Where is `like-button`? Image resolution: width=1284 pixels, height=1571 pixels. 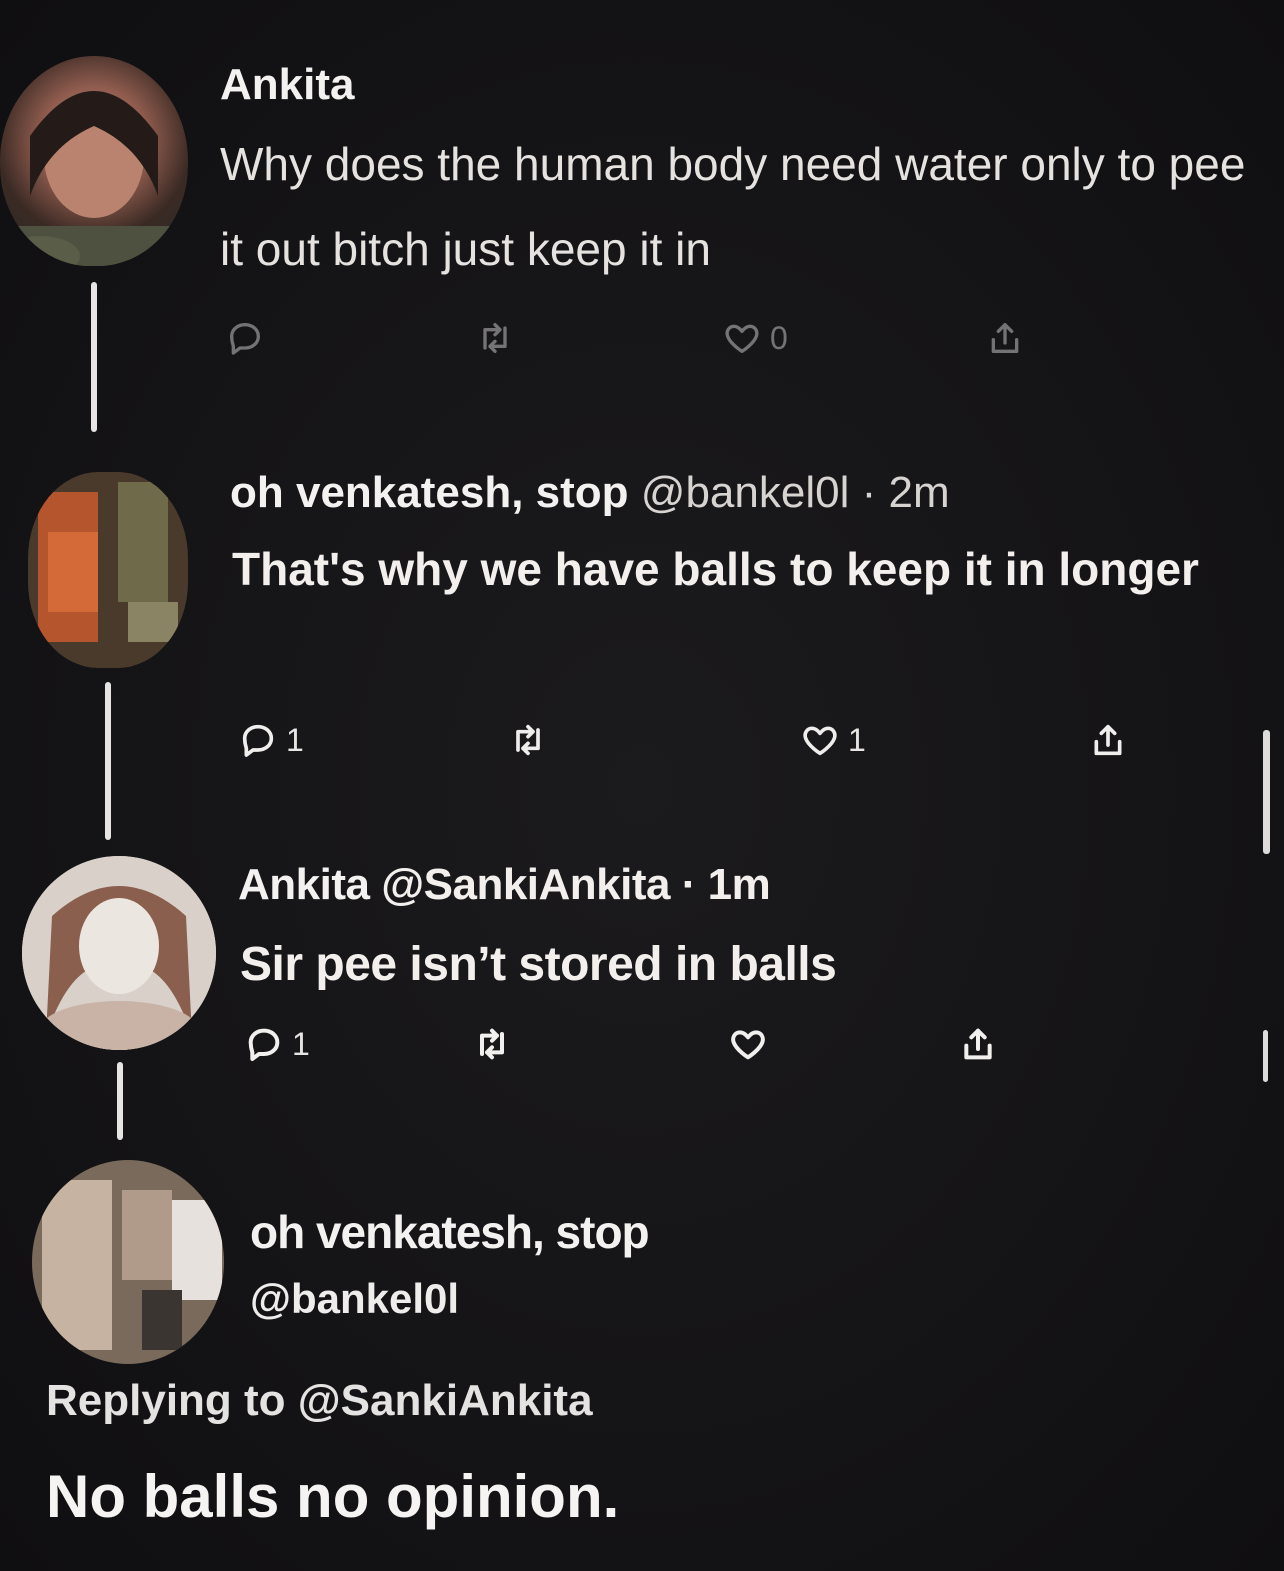
like-button is located at coordinates (748, 1044).